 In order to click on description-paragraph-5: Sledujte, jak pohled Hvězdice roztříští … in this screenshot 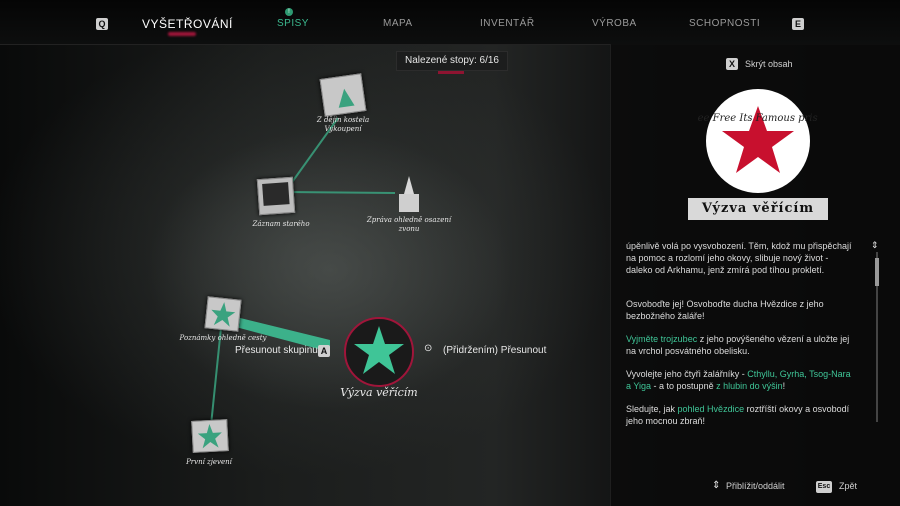, I will do `click(740, 415)`.